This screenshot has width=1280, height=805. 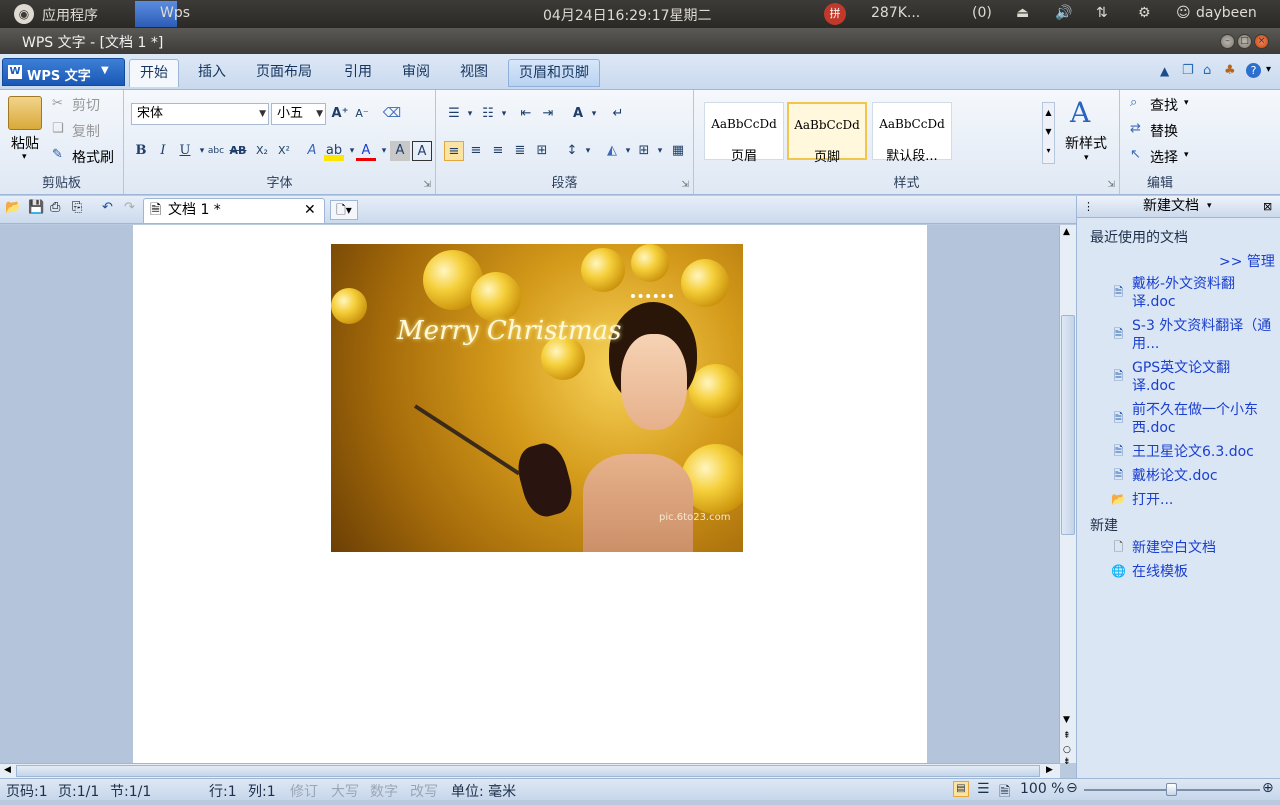 What do you see at coordinates (528, 771) in the screenshot?
I see `horizontal-scroll-thumb` at bounding box center [528, 771].